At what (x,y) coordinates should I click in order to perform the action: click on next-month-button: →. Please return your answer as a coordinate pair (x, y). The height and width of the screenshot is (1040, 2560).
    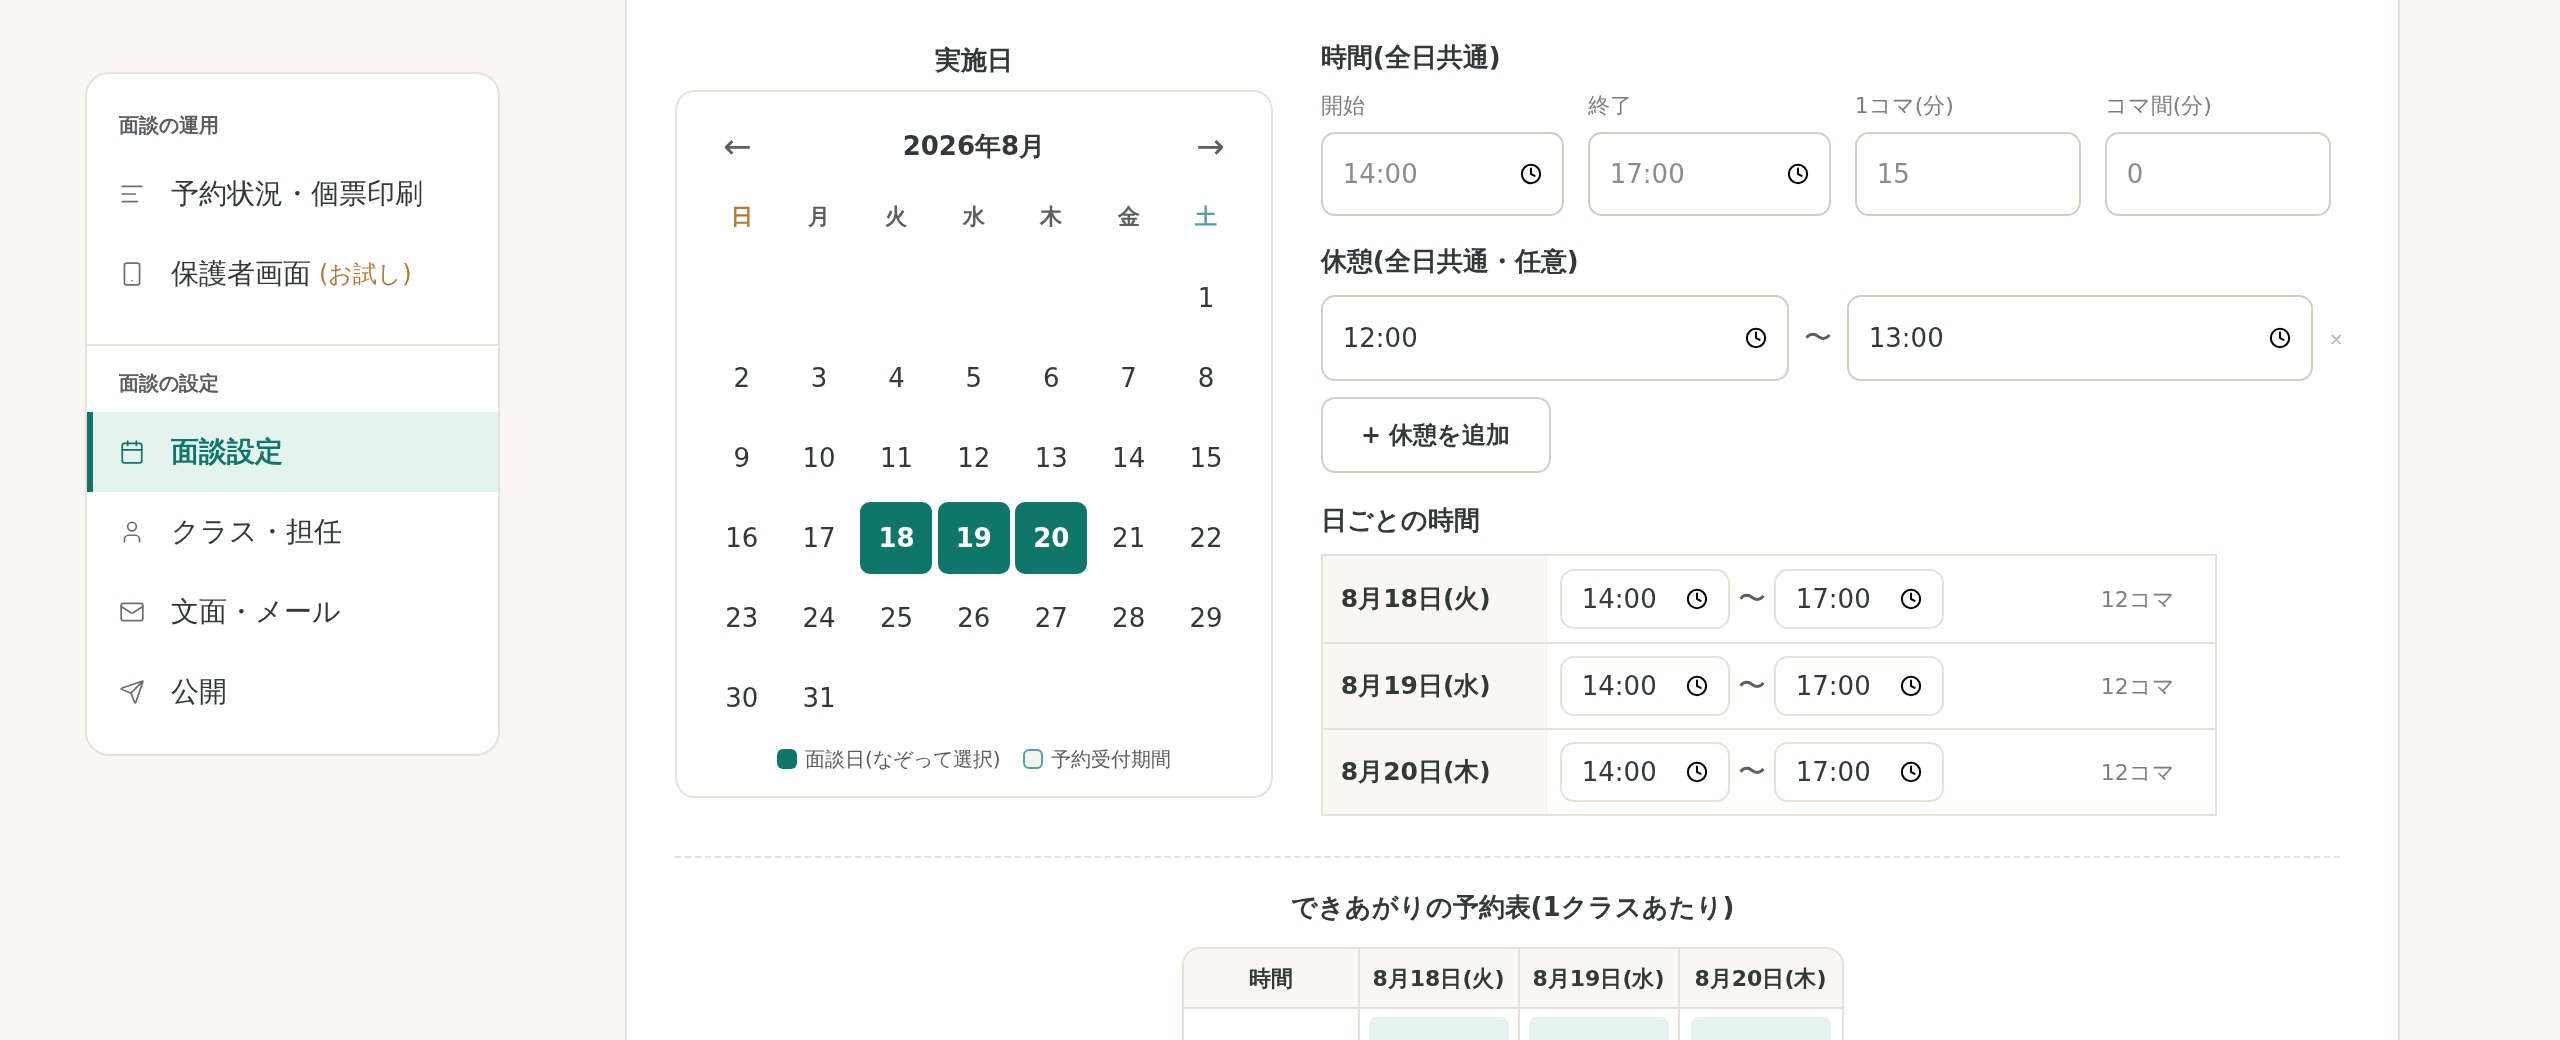
    Looking at the image, I should click on (1210, 146).